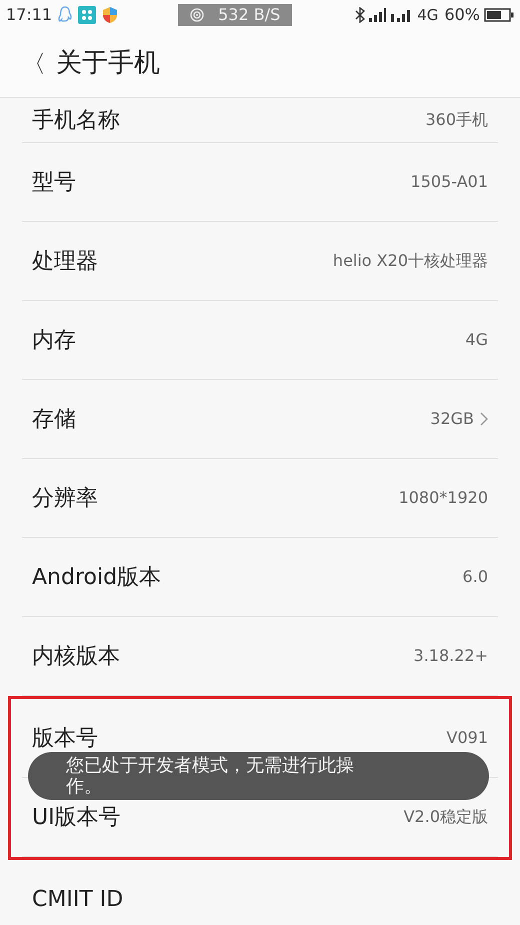  I want to click on setting-label: 版本号, so click(65, 738).